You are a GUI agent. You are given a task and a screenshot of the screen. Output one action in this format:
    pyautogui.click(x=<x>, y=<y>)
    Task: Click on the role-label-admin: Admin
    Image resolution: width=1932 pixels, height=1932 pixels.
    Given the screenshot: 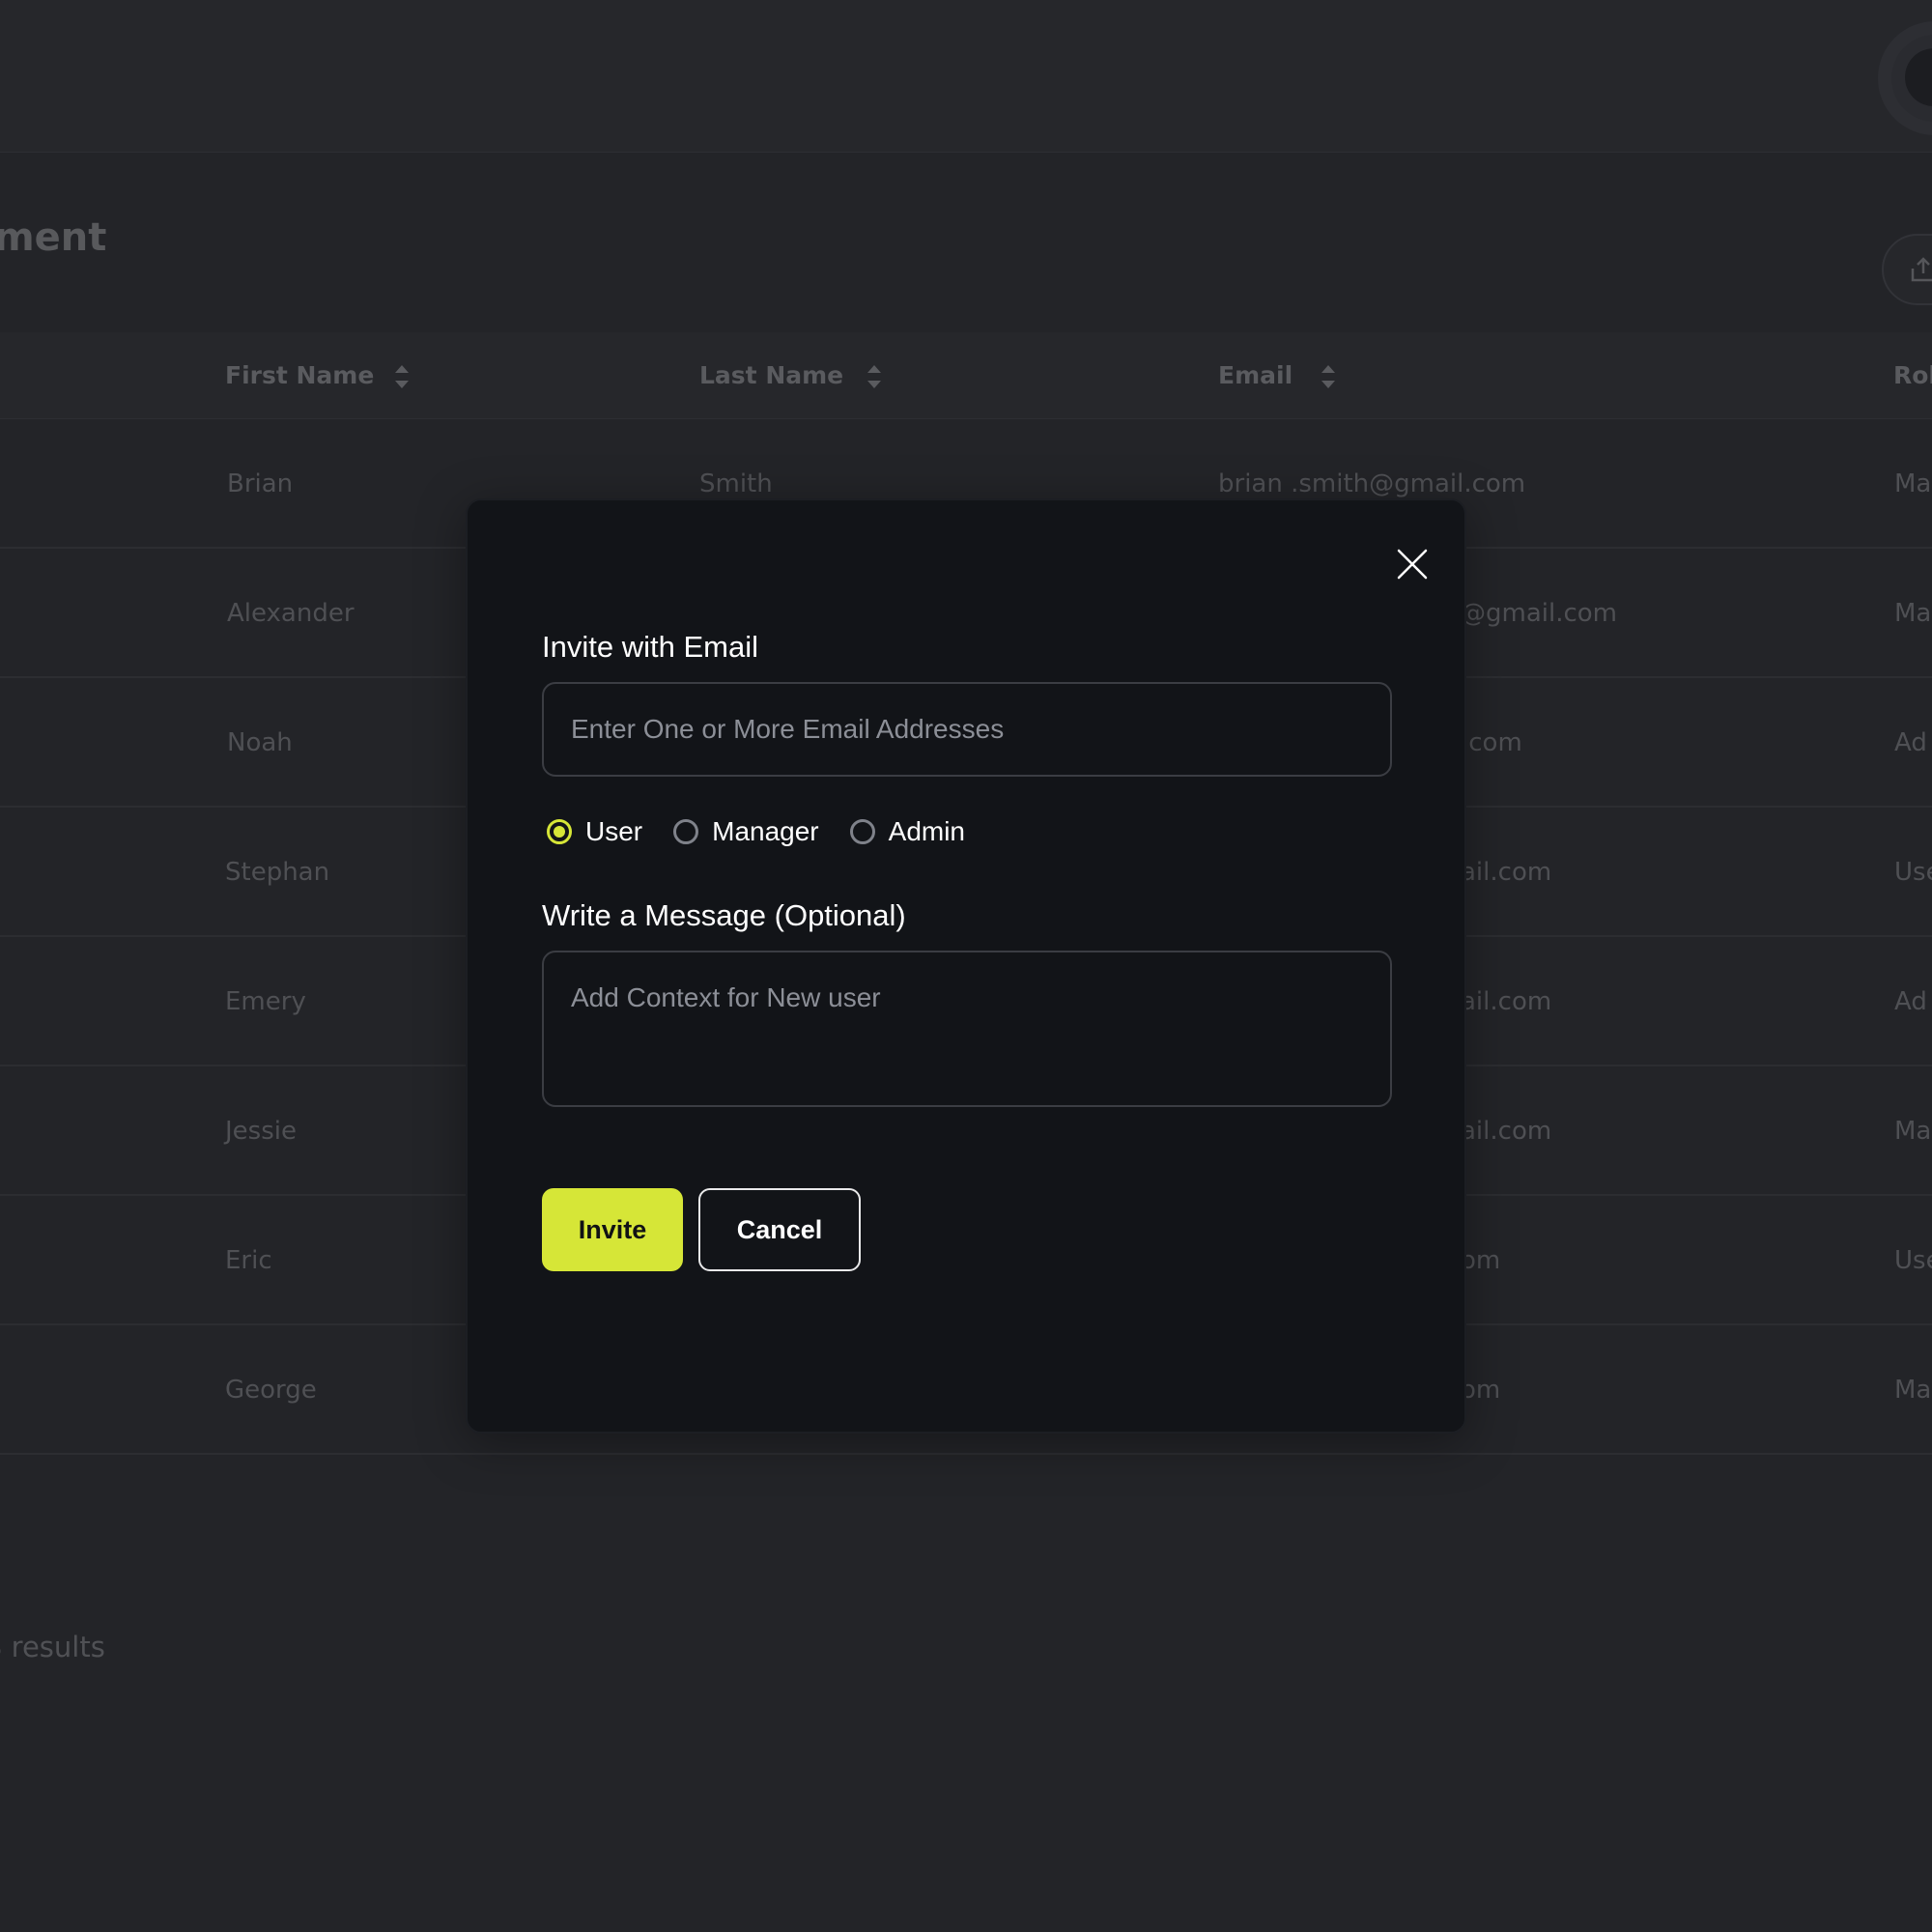 What is the action you would take?
    pyautogui.click(x=927, y=831)
    